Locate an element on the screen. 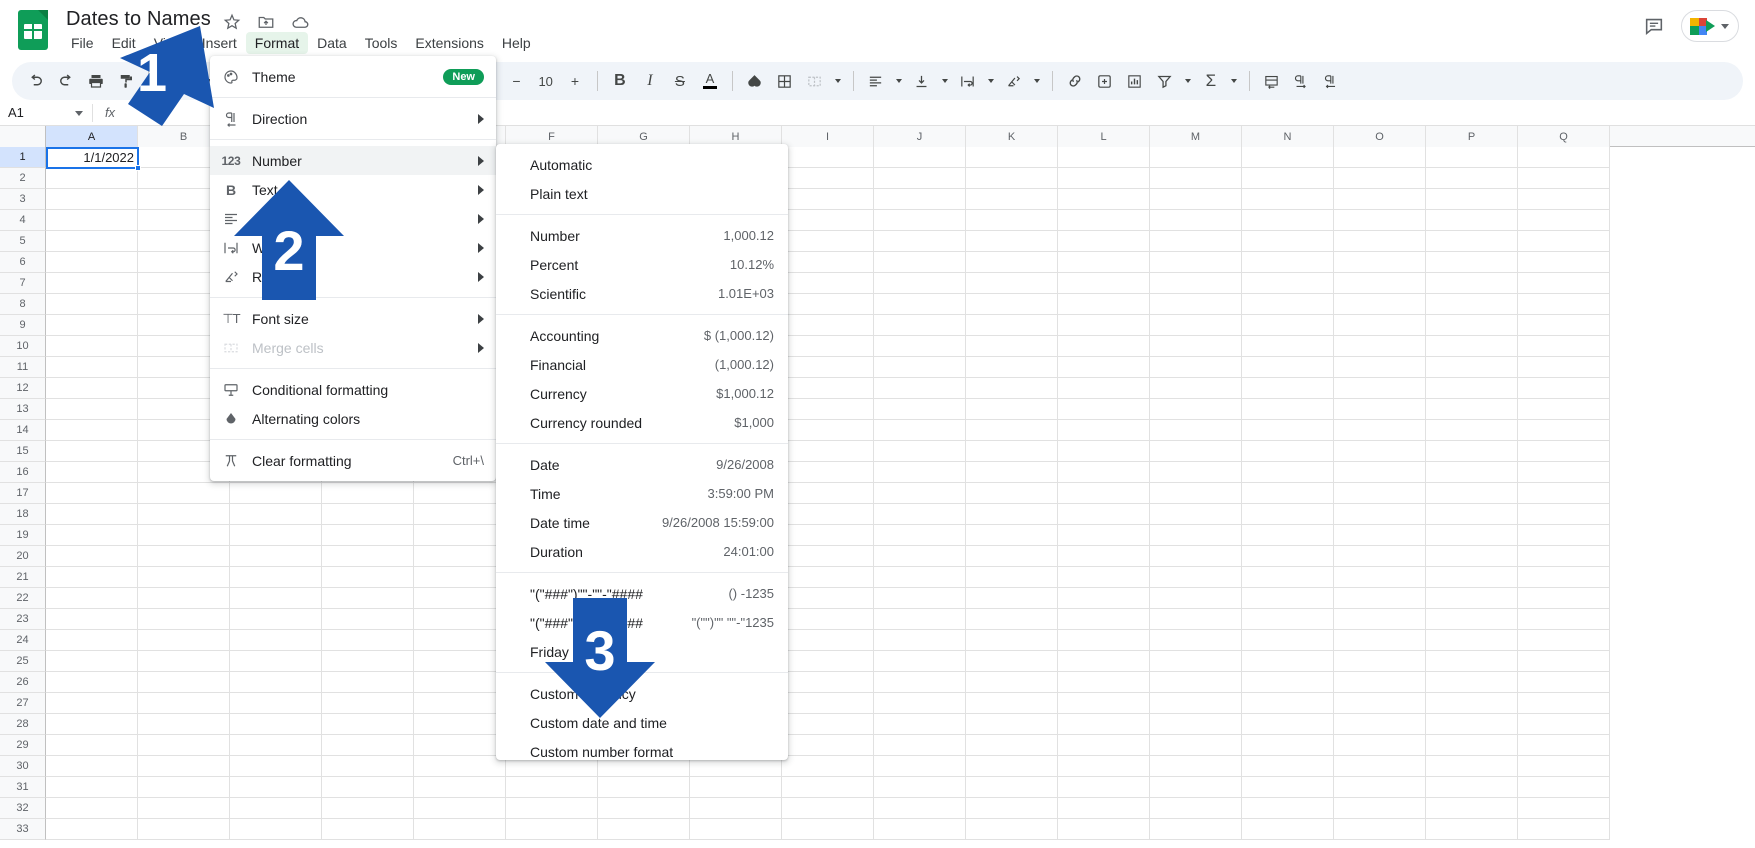 The image size is (1755, 848). number-format-item-automatic: Automatic is located at coordinates (642, 164).